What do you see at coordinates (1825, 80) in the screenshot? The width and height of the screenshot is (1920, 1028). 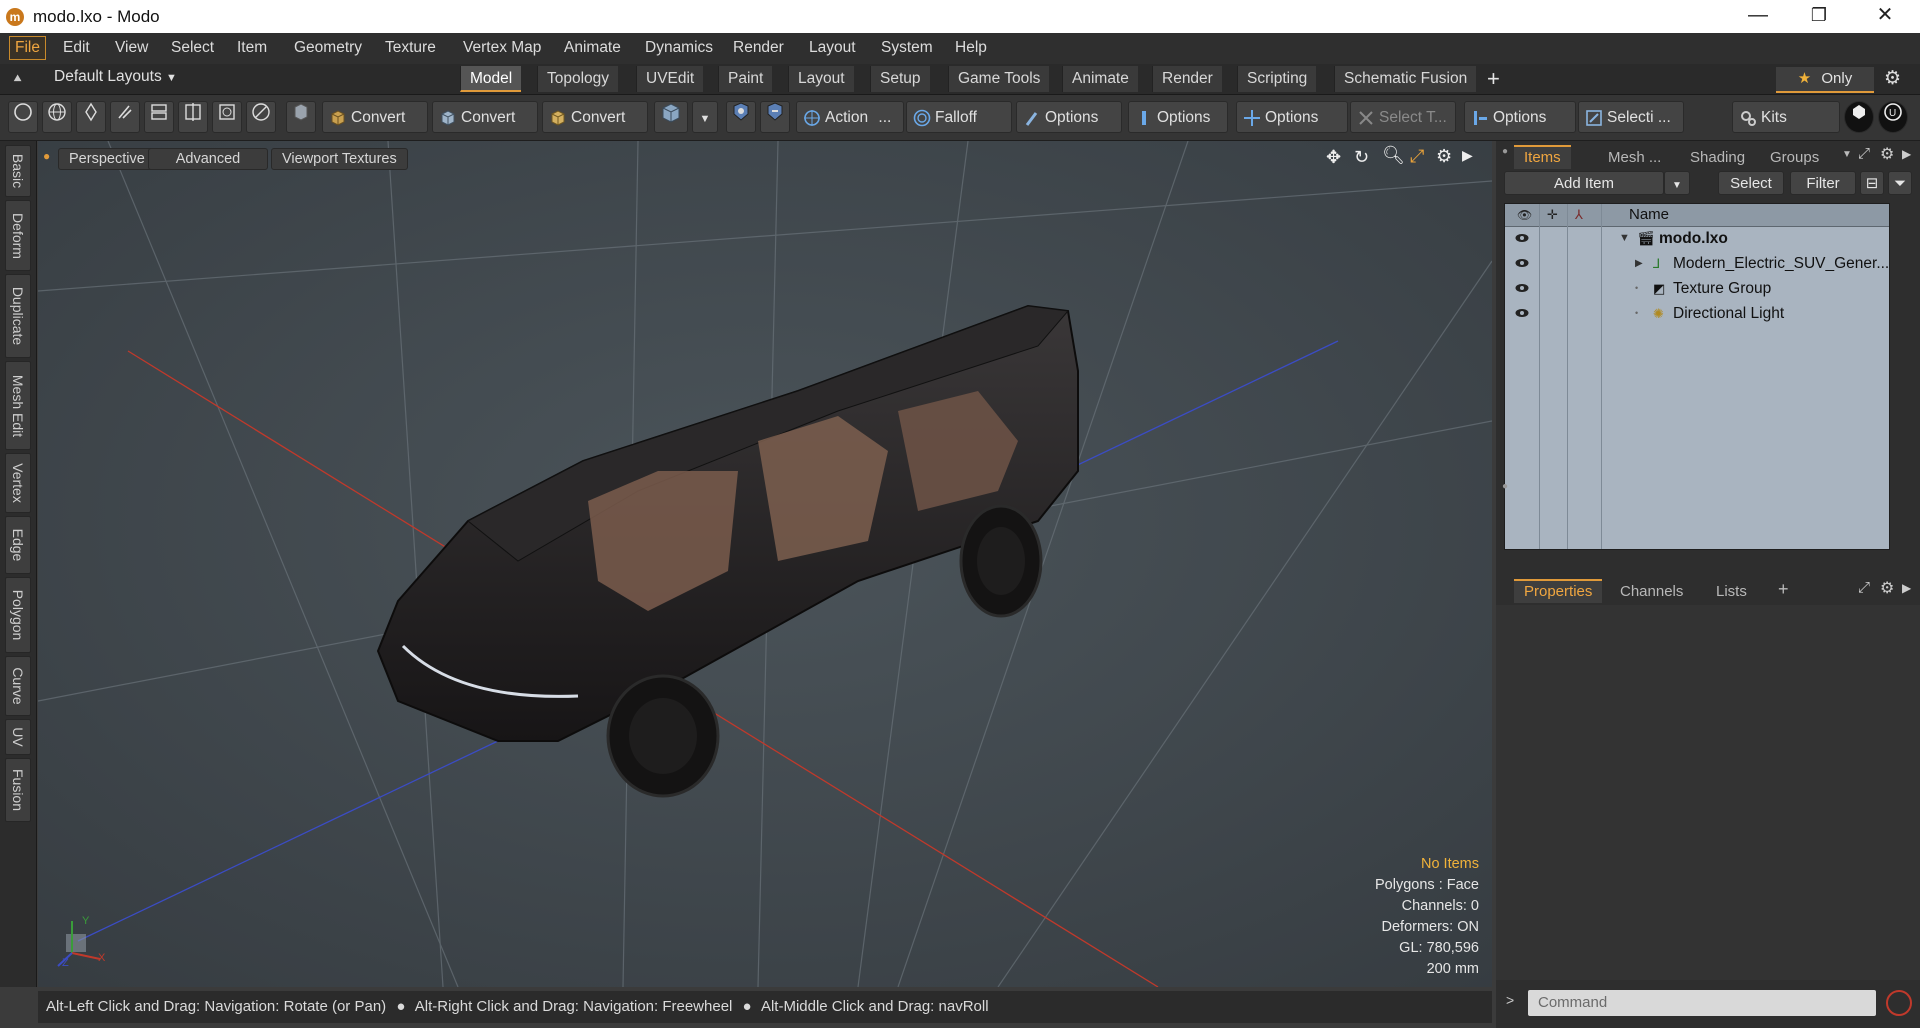 I see `only-toggle: ★ Only` at bounding box center [1825, 80].